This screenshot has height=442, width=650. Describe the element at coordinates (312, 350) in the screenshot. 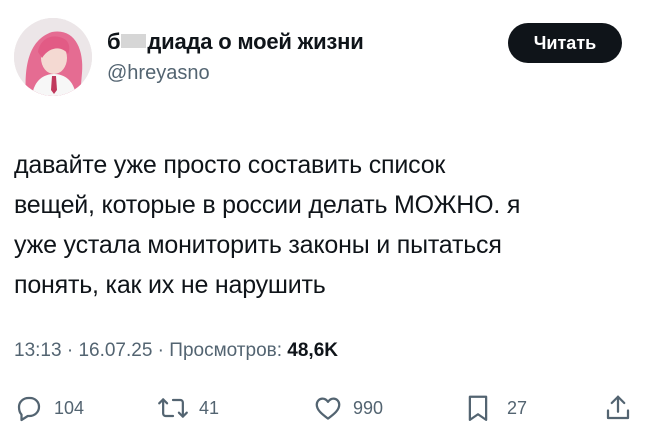

I see `views-count: 48,6K` at that location.